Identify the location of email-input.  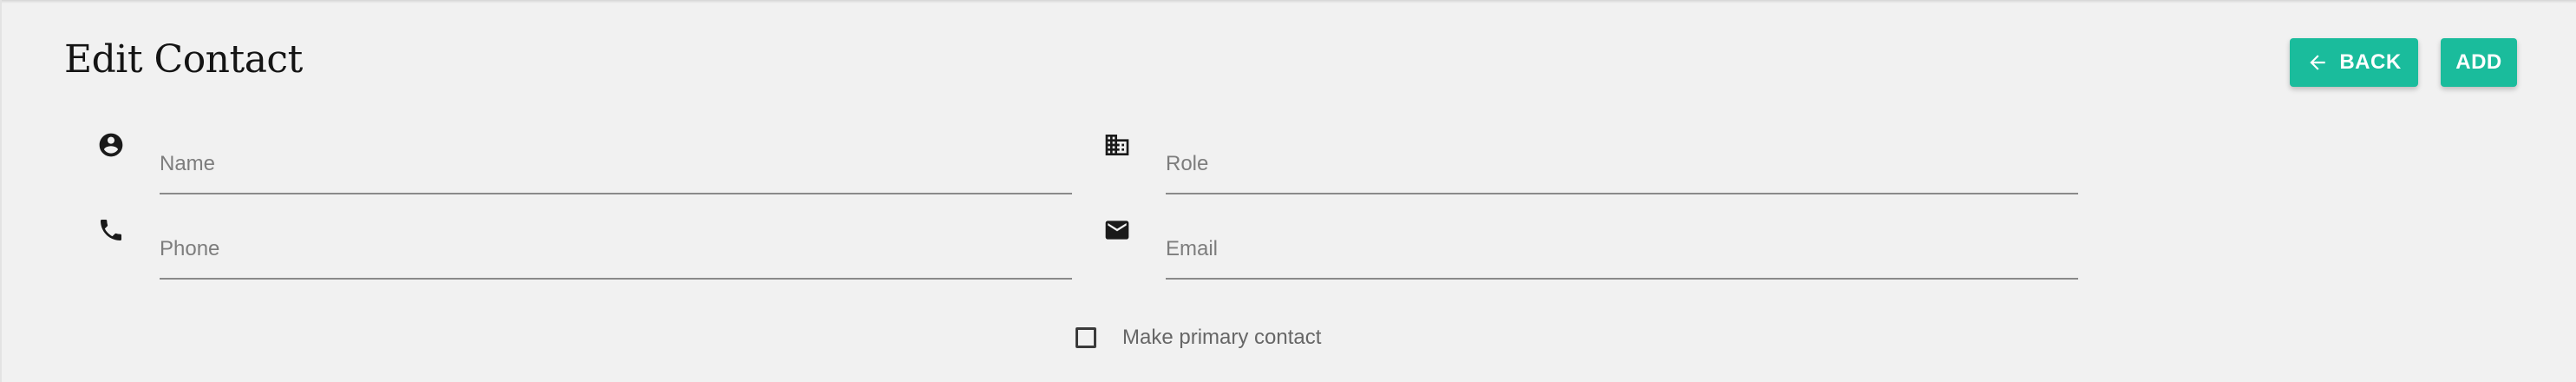
(1622, 249).